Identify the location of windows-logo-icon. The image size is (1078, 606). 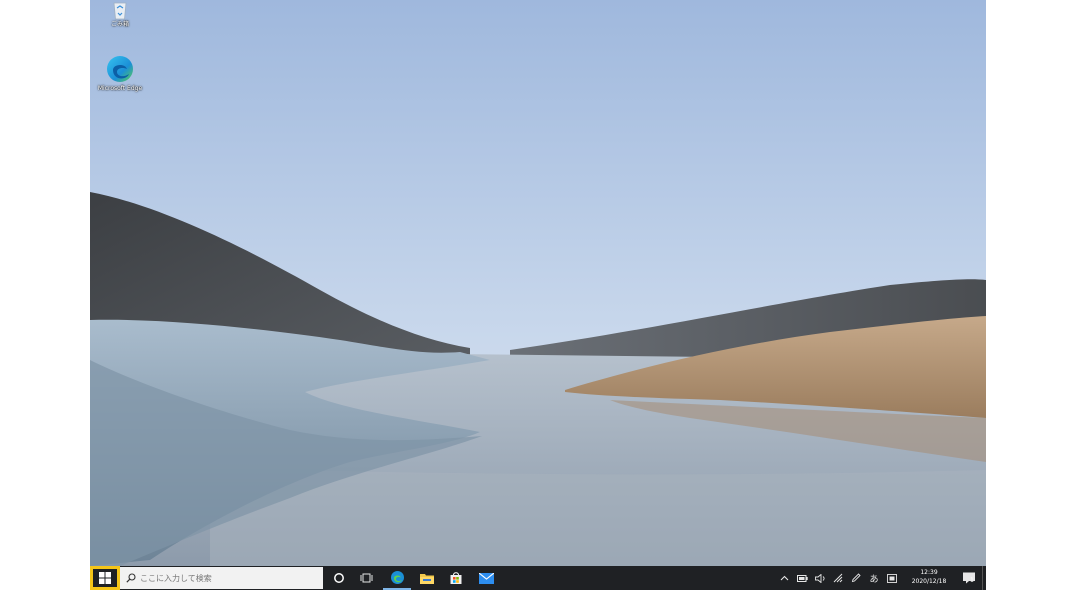
(105, 578).